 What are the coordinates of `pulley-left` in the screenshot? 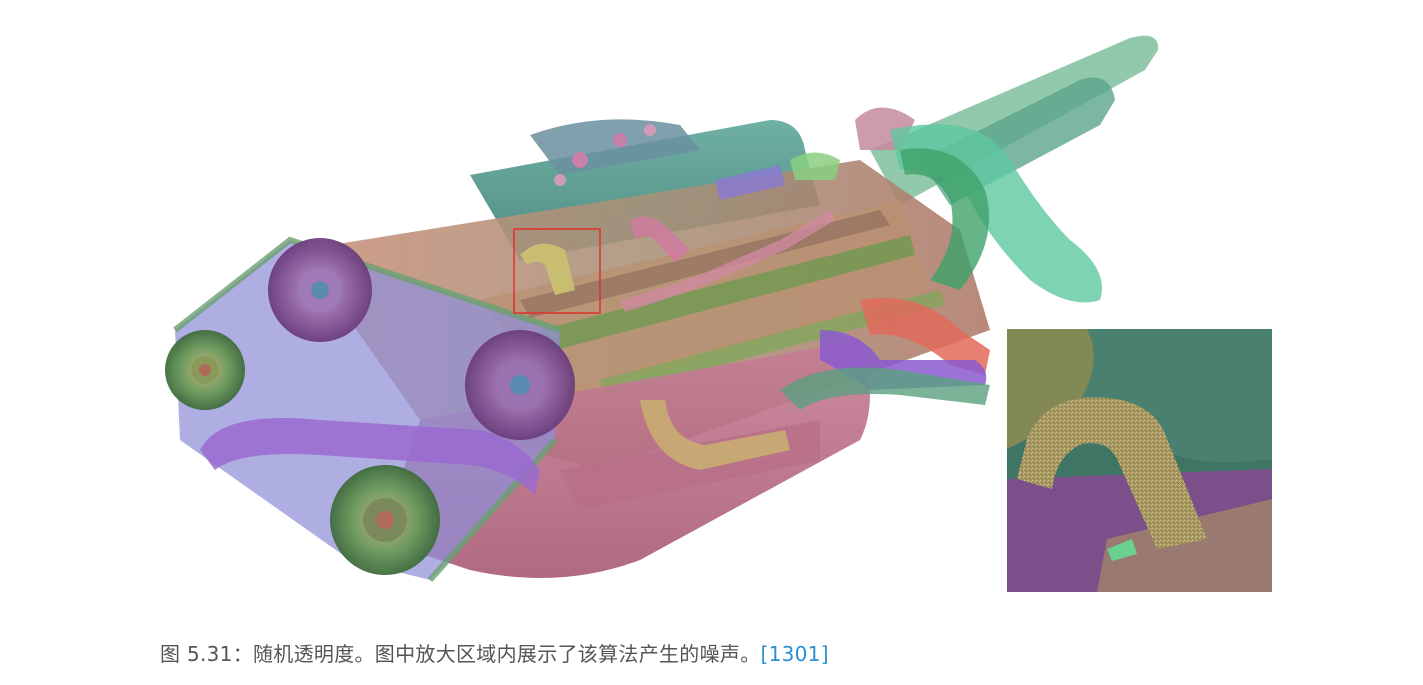 It's located at (205, 370).